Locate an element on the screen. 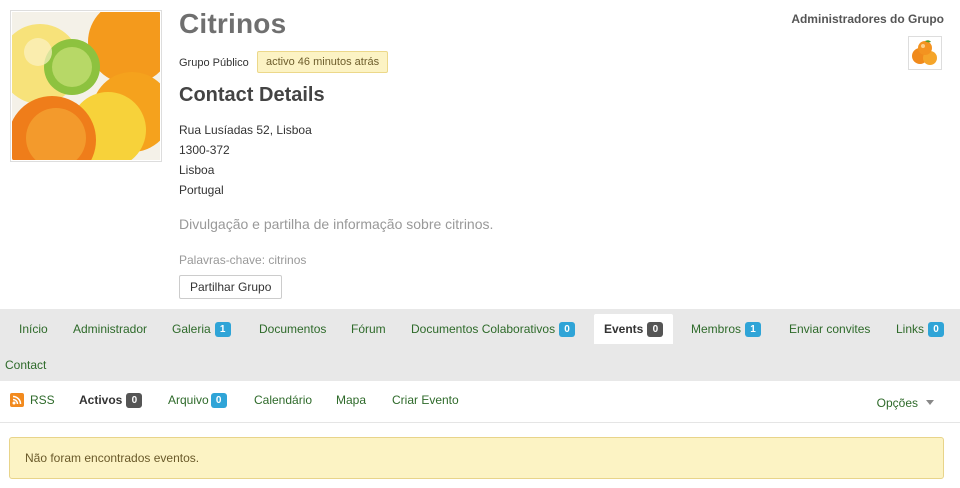  admin-avatar is located at coordinates (925, 53).